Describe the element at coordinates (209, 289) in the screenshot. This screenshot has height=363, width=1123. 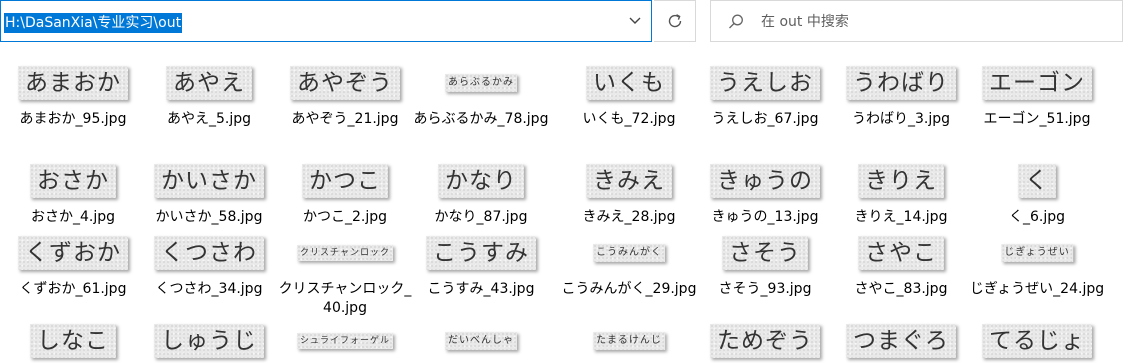
I see `file-name: くつさわ_34.jpg` at that location.